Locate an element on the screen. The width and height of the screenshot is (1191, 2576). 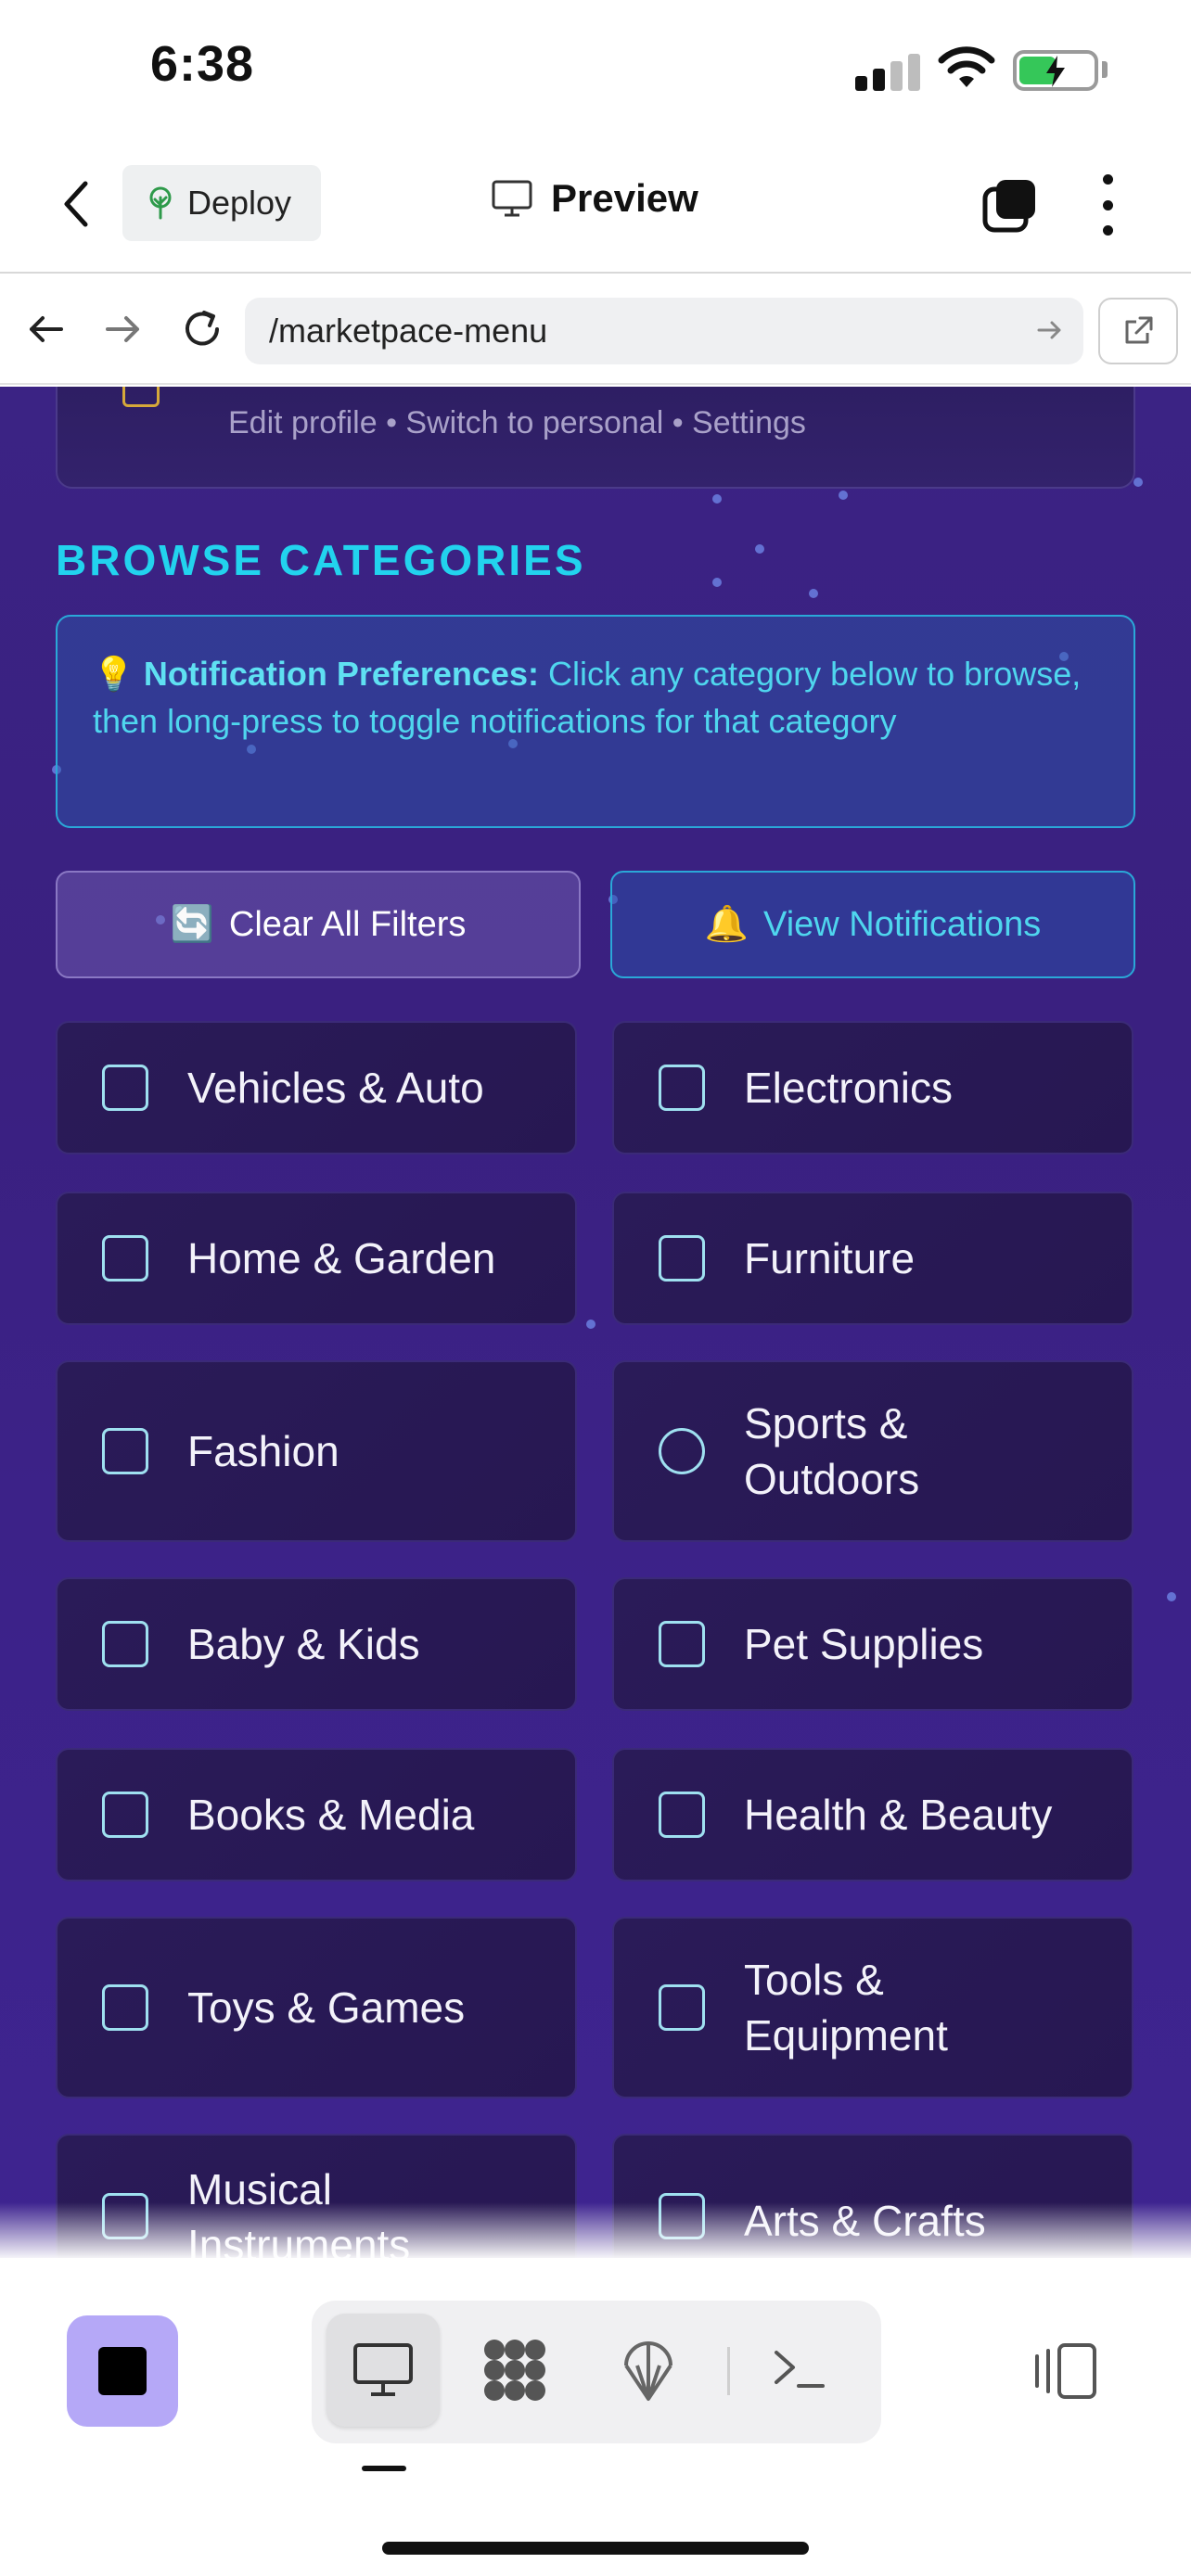
category-vehicles-auto: Vehicles & Auto is located at coordinates (316, 1087).